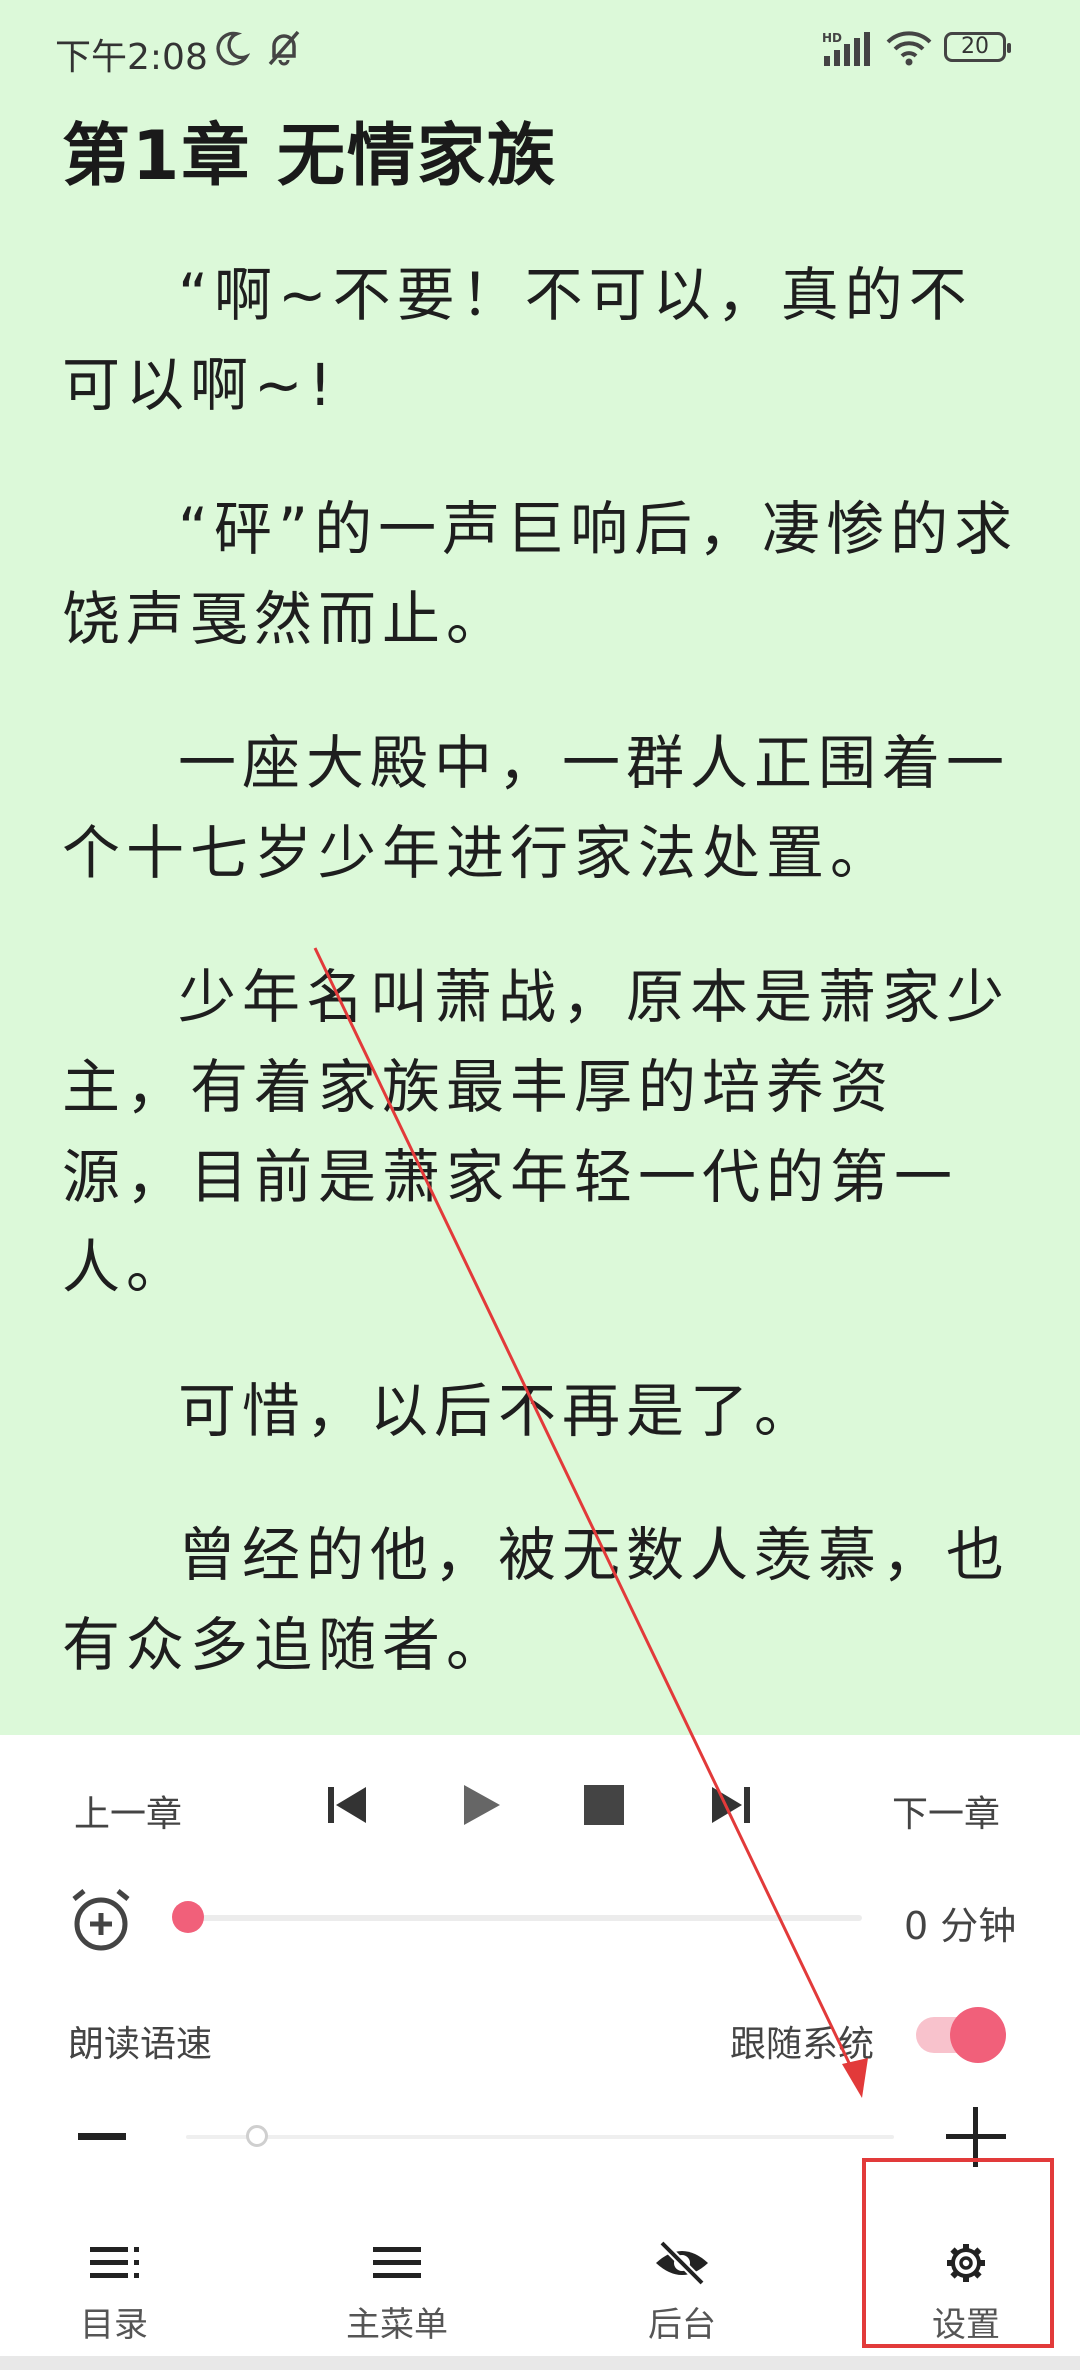 This screenshot has width=1080, height=2370. Describe the element at coordinates (397, 2325) in the screenshot. I see `tab-main-menu-label: 主菜单` at that location.